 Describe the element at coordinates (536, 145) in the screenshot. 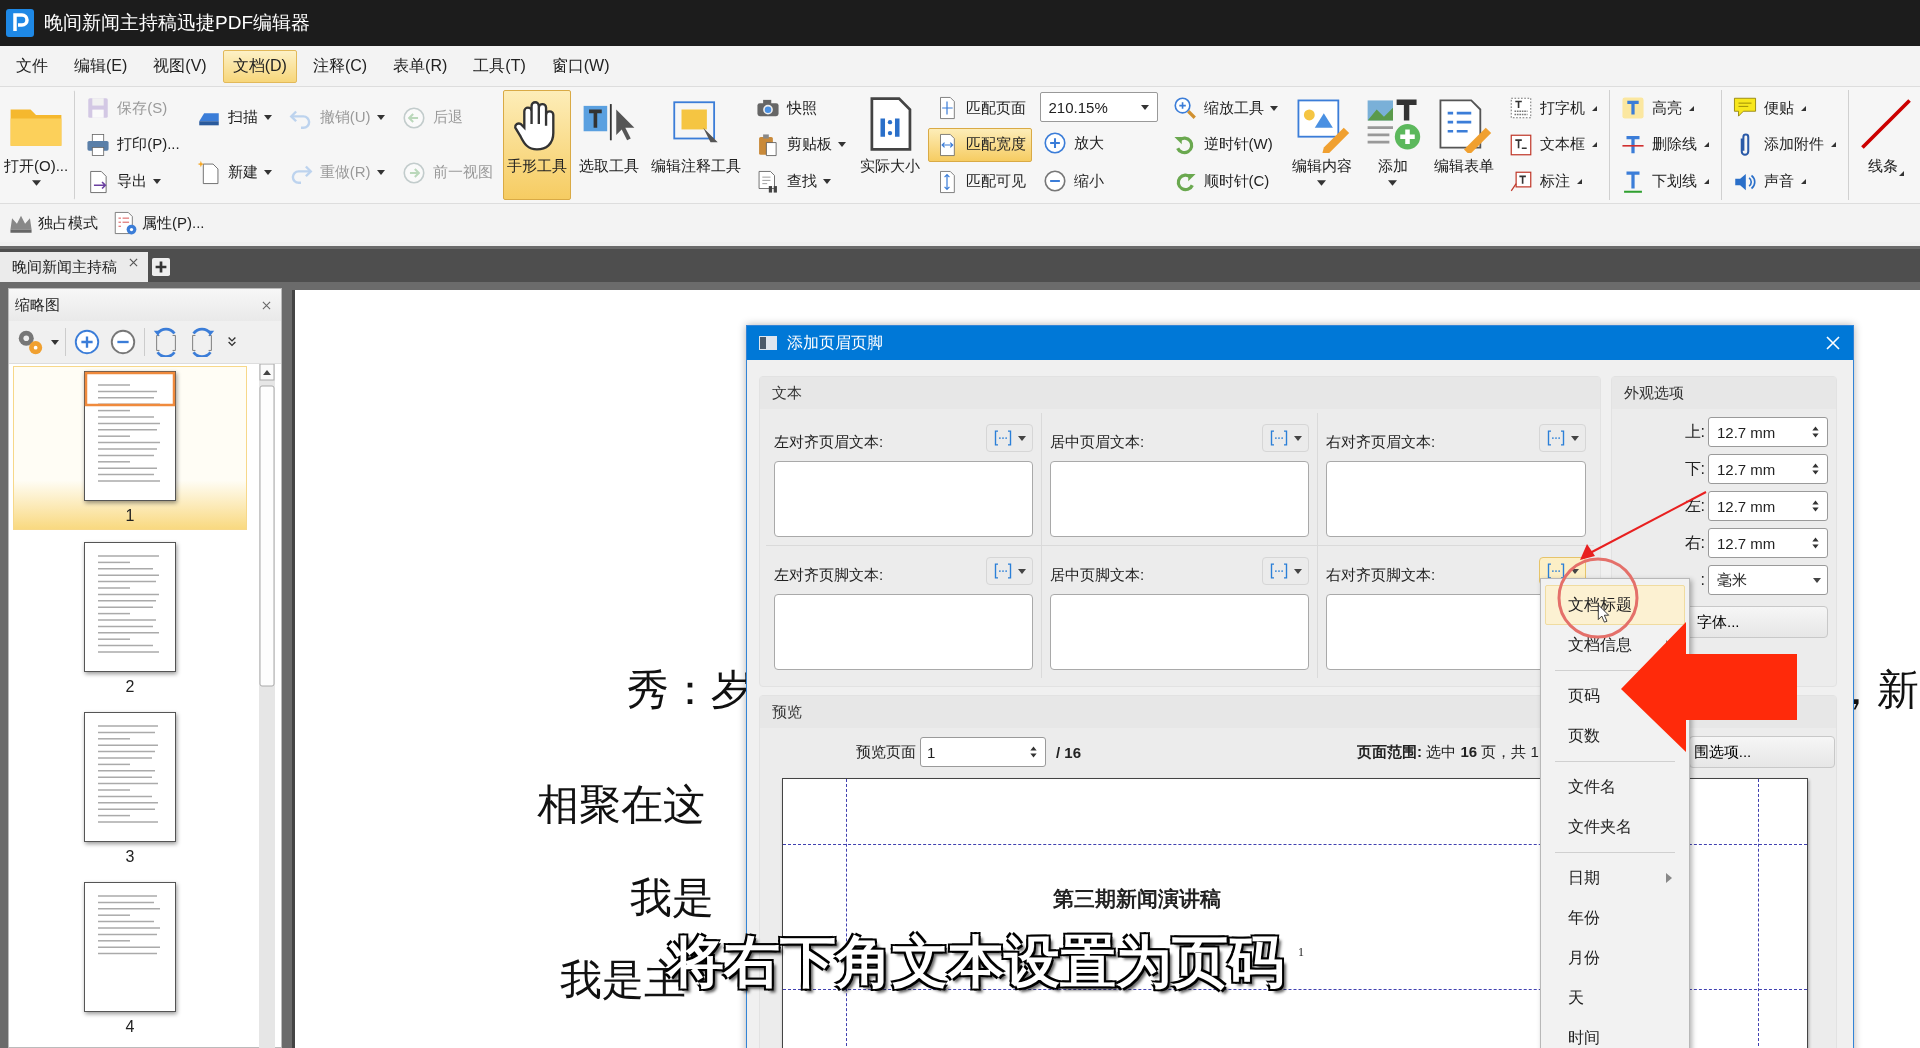

I see `hand-tool-button: 手形工具` at that location.